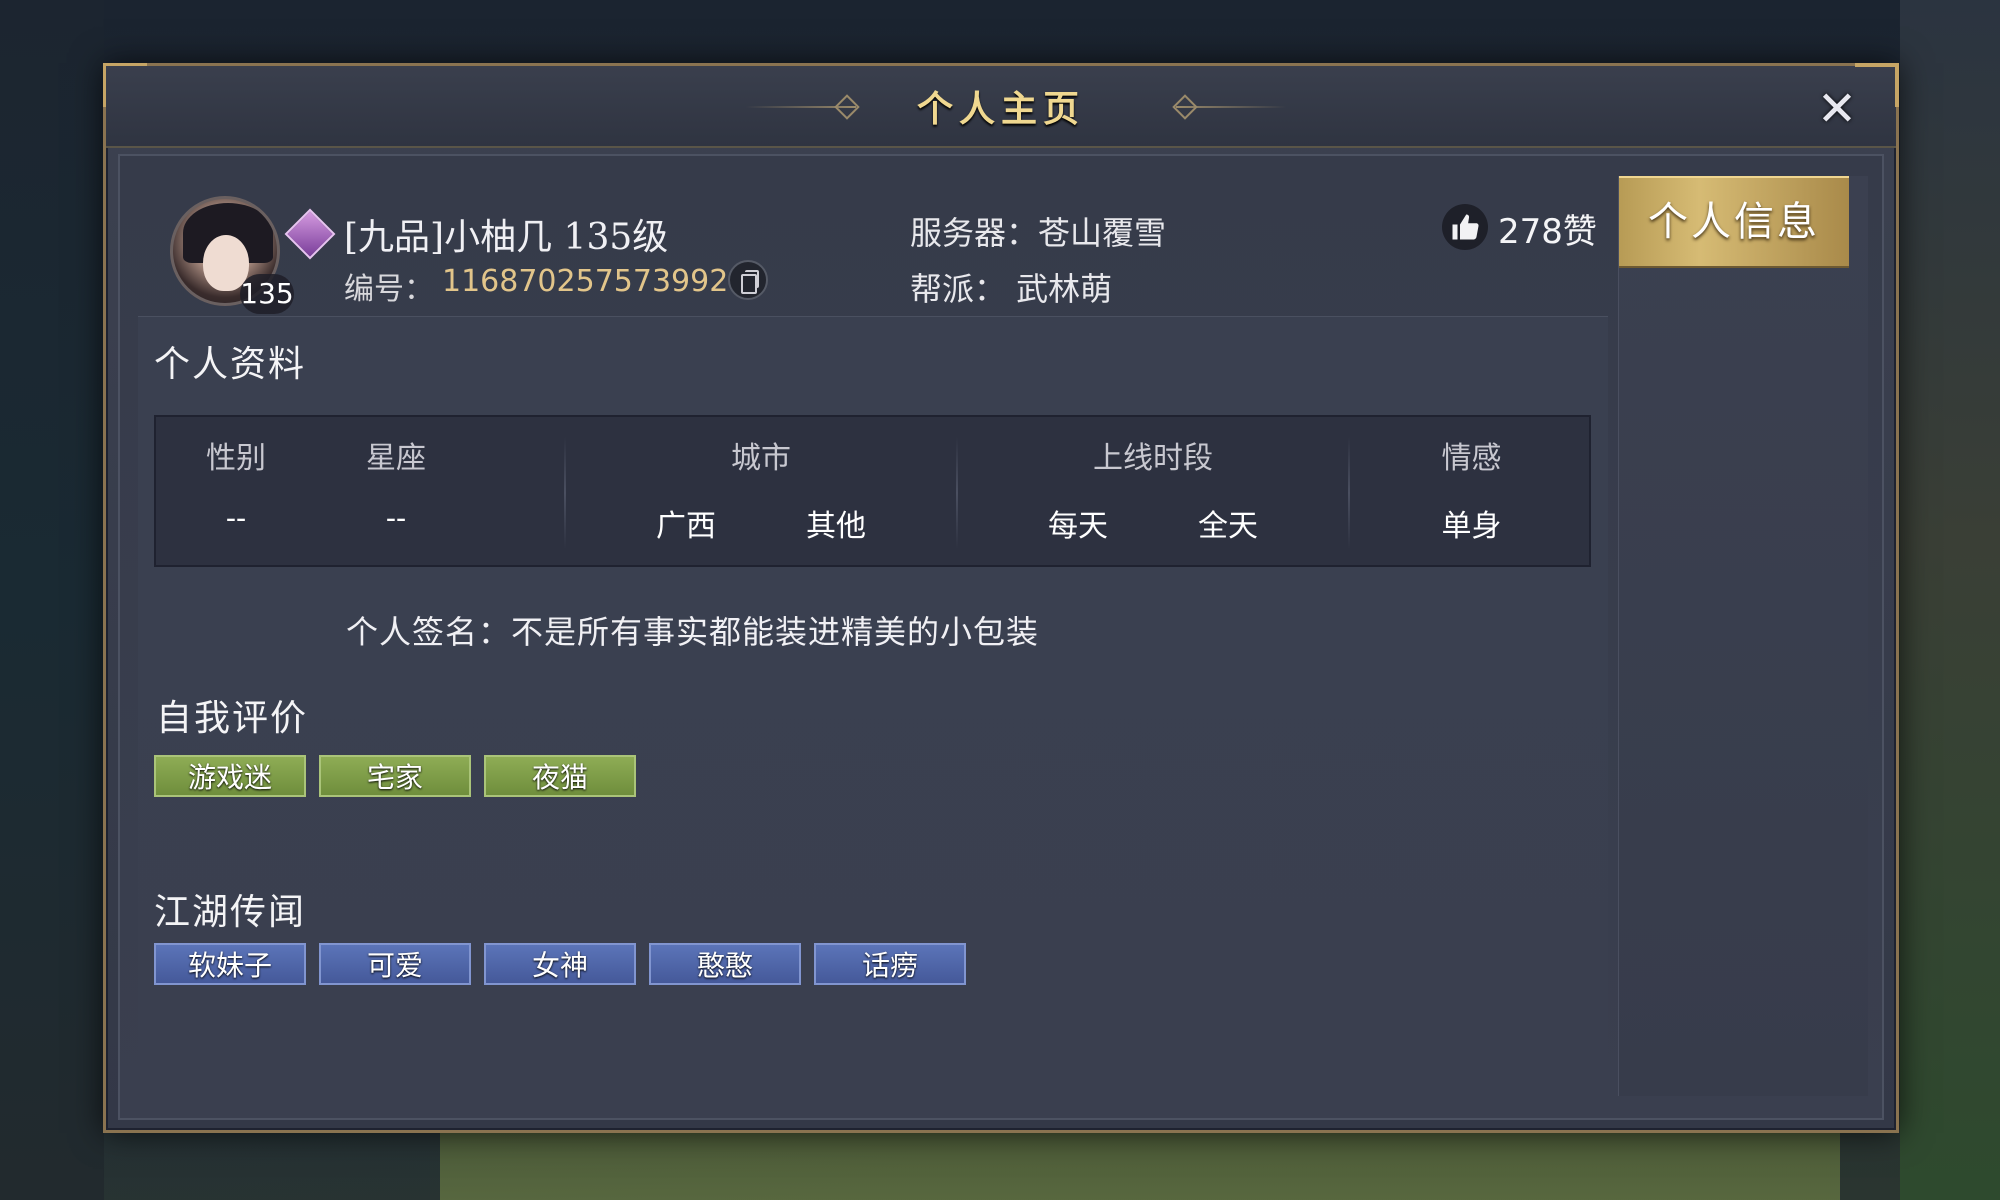 Image resolution: width=2000 pixels, height=1200 pixels. I want to click on side-tab-panel: 个人信息, so click(1743, 636).